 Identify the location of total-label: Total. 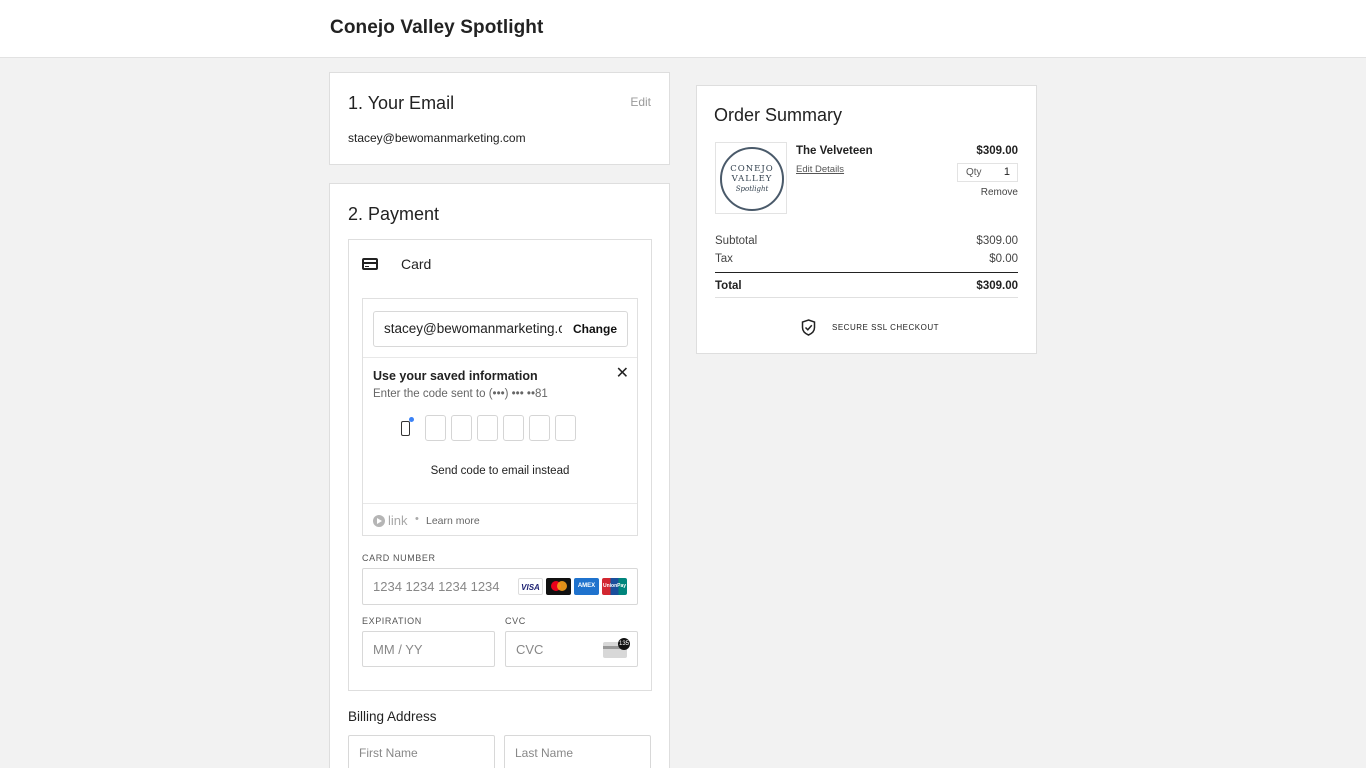
(728, 286).